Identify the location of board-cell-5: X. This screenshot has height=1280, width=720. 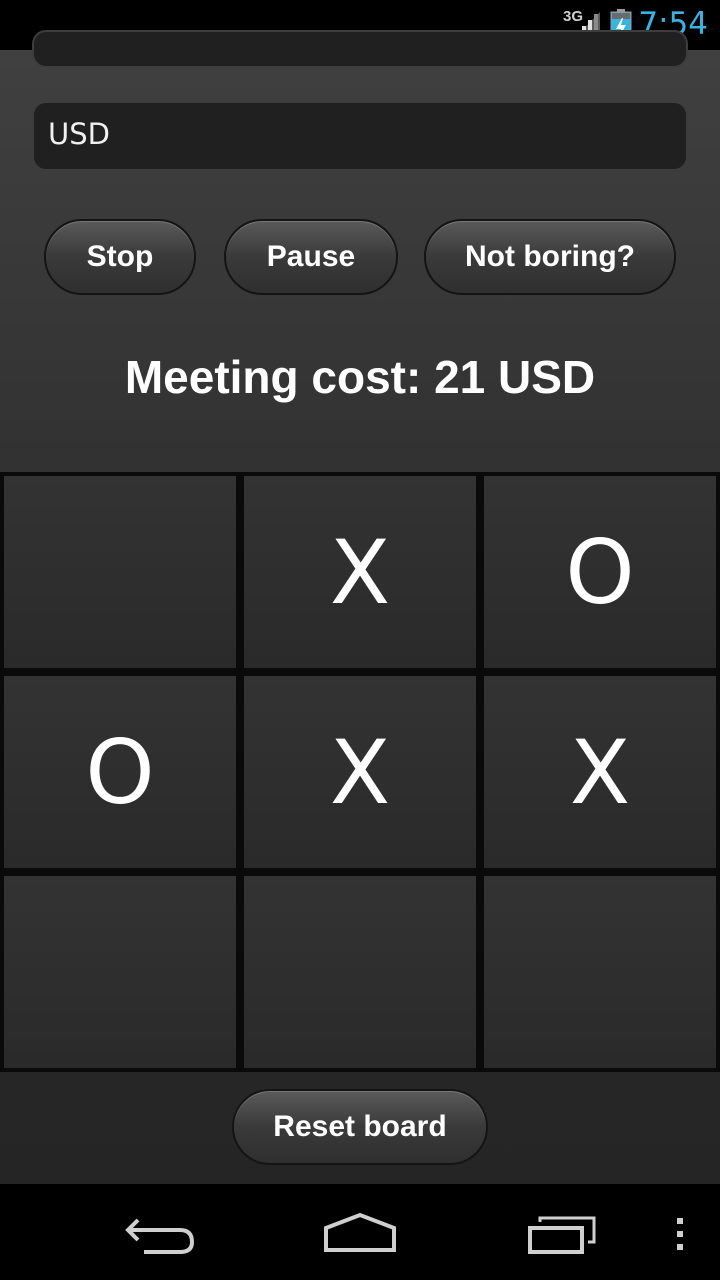
(360, 772).